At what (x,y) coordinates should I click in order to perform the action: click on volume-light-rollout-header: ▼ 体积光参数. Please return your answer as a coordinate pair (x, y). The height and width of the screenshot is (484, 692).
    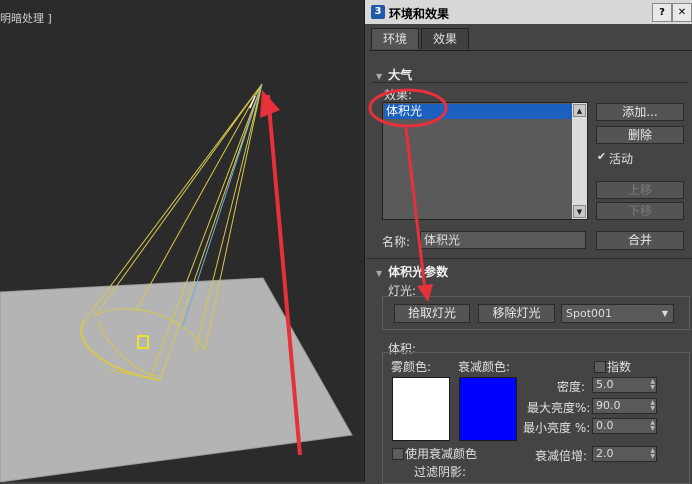
    Looking at the image, I should click on (412, 271).